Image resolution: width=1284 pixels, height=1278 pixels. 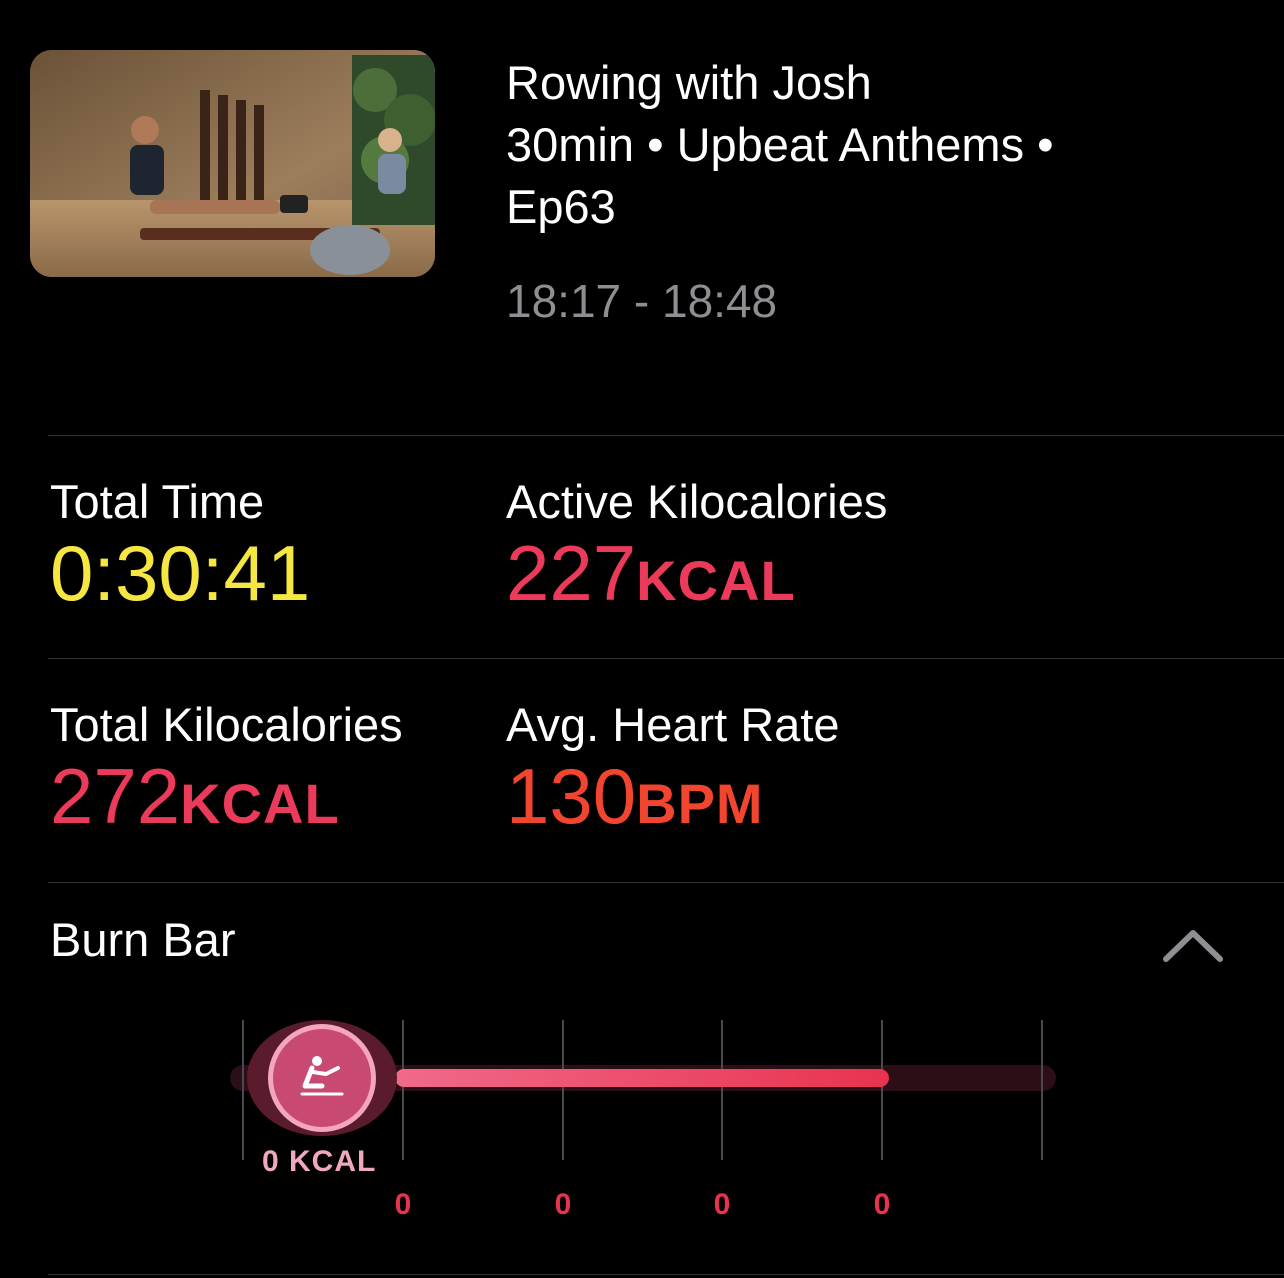 I want to click on metric-label: Total Kilocalories, so click(x=226, y=724).